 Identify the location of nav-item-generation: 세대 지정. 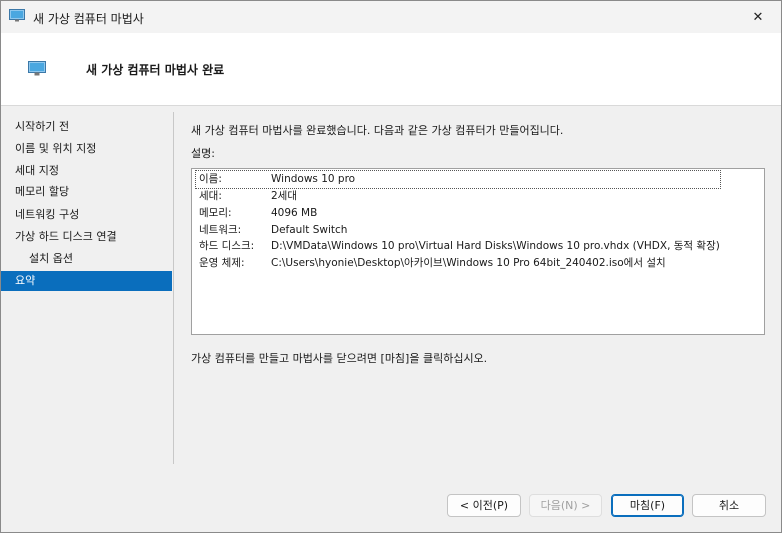
(86, 171).